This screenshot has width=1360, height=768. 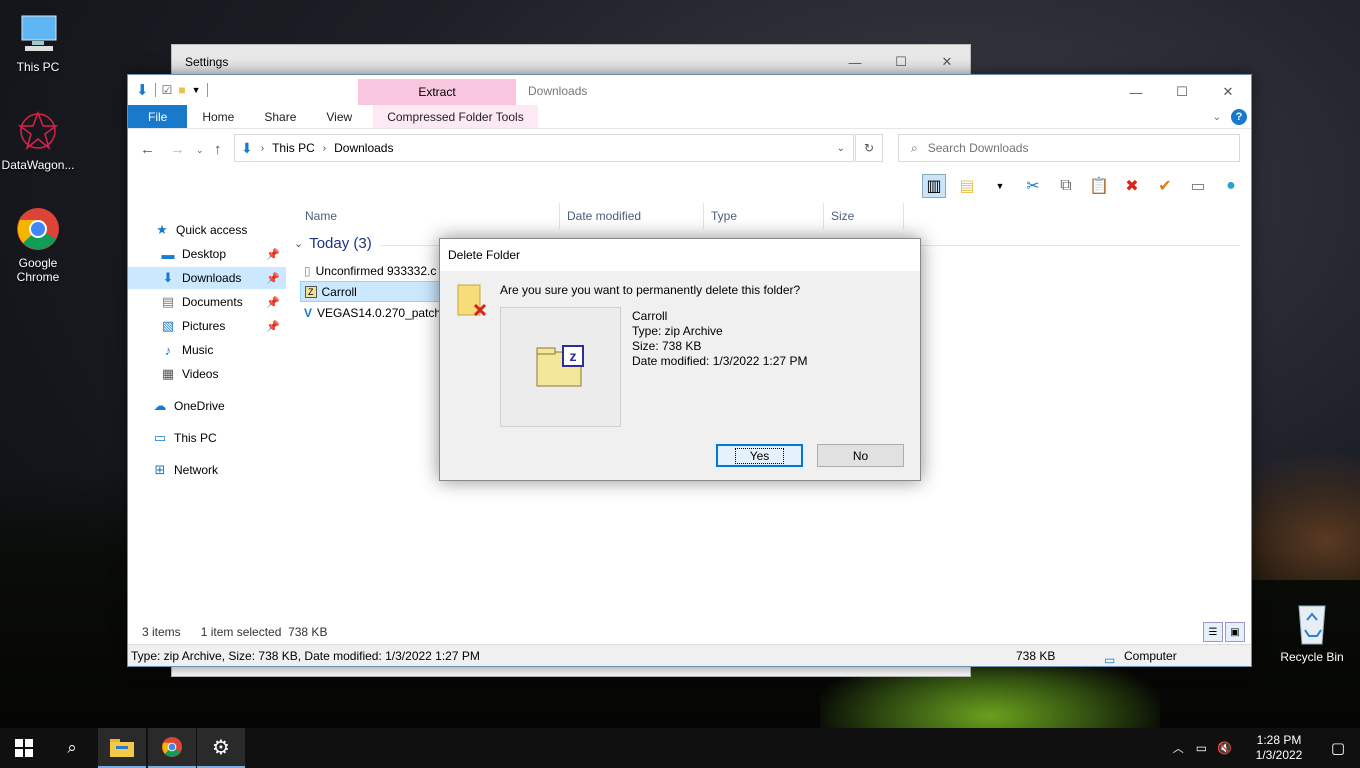 I want to click on breadcrumb-this-pc: This PC, so click(x=293, y=148).